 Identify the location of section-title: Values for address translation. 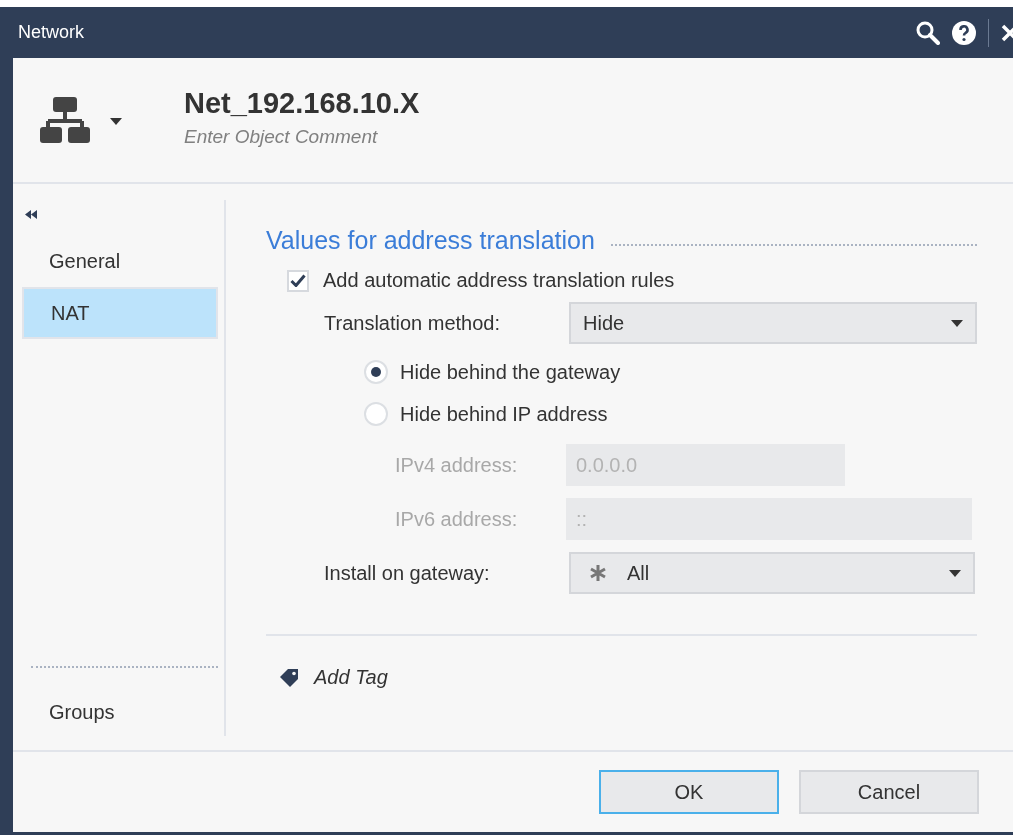
(430, 240).